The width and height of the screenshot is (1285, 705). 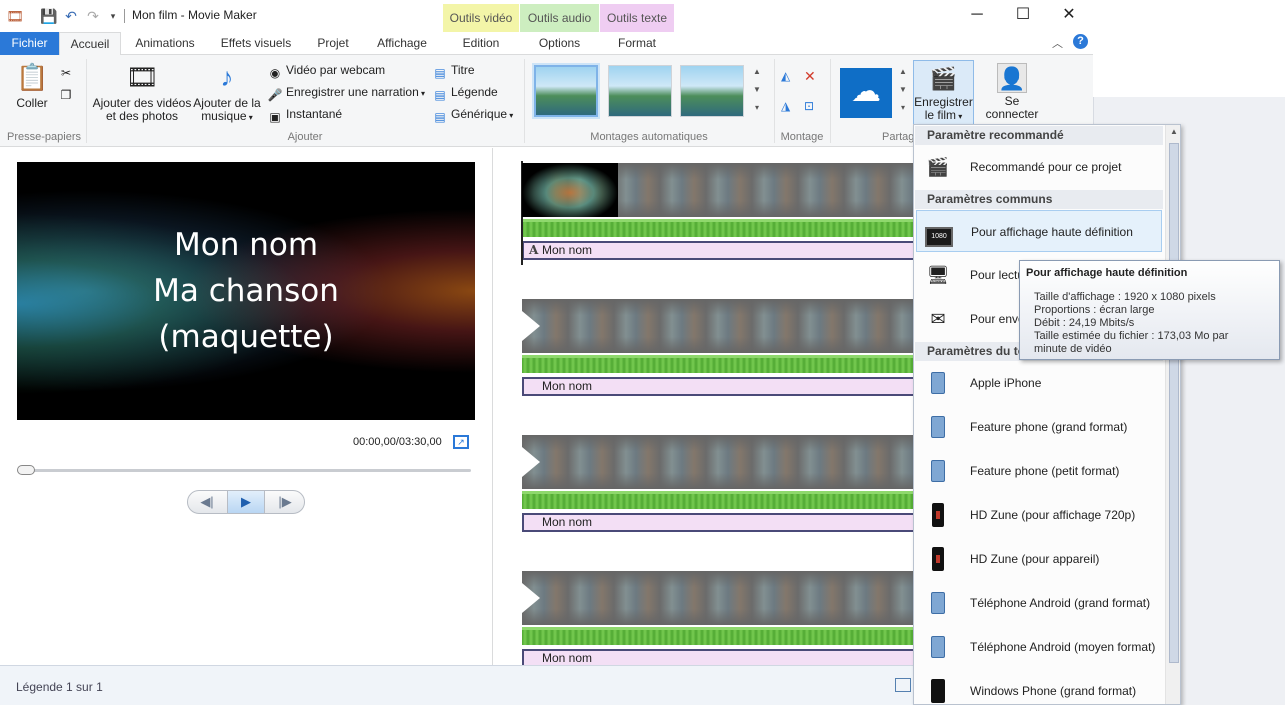 I want to click on paste-button: 📋 Coller, so click(x=32, y=85).